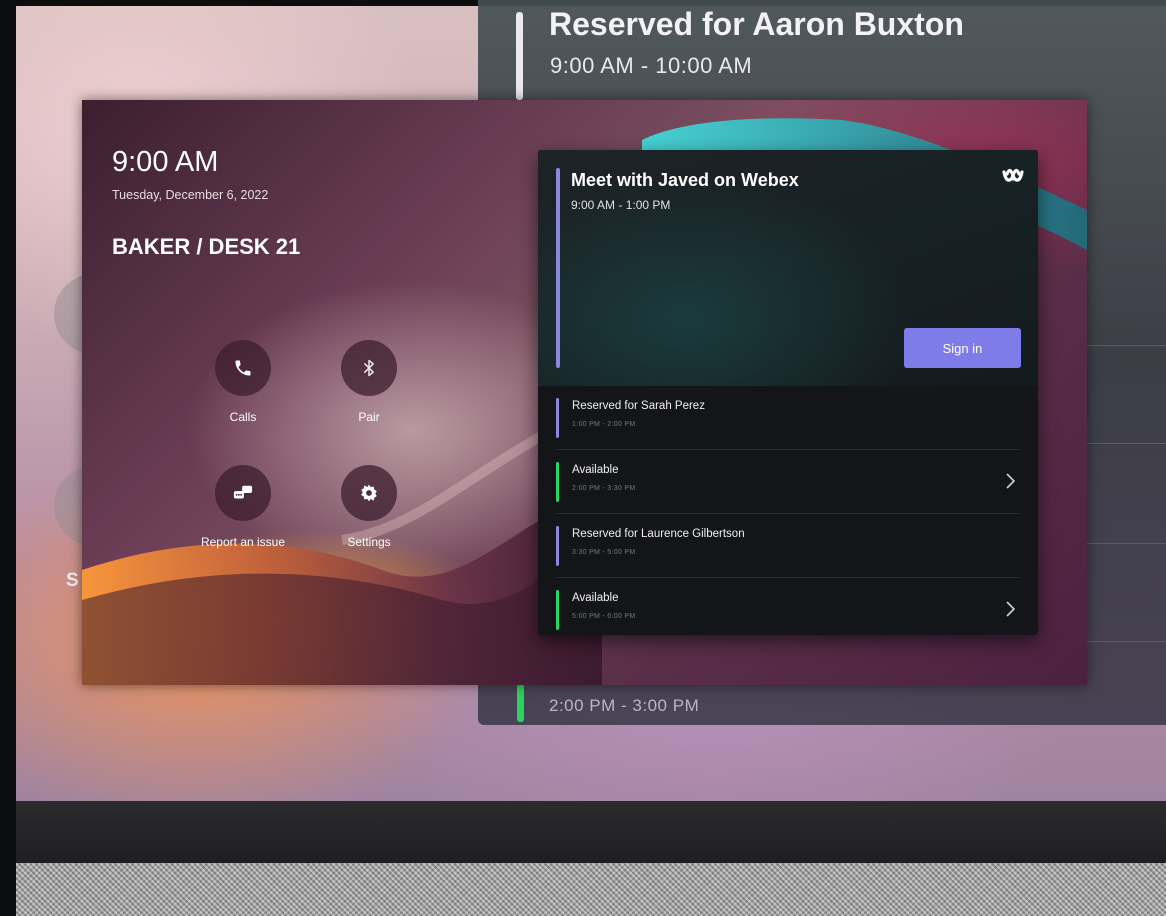 The width and height of the screenshot is (1166, 916). I want to click on calls-label: Calls, so click(243, 417).